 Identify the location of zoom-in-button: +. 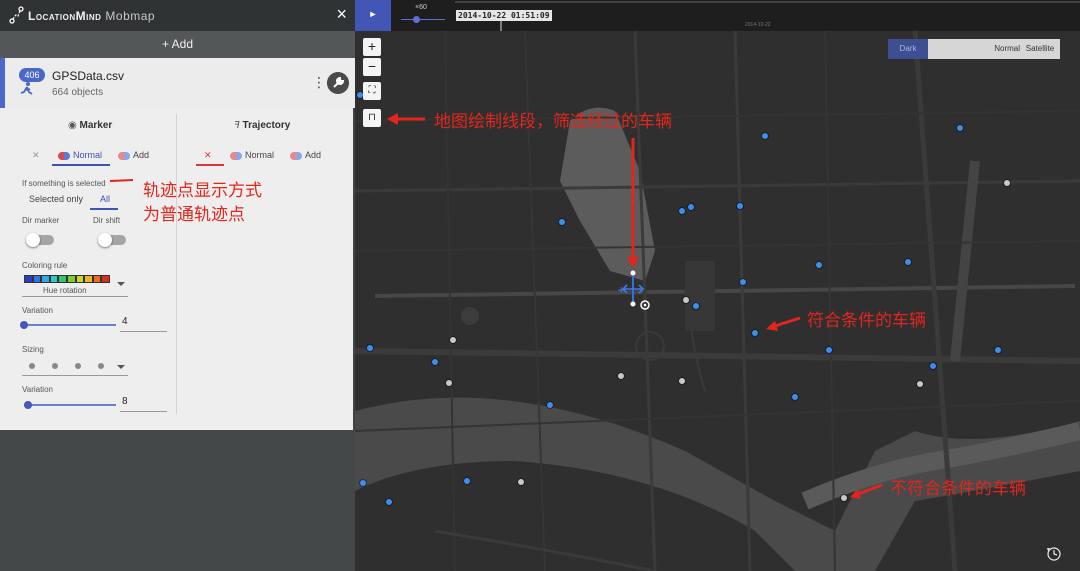
(372, 47).